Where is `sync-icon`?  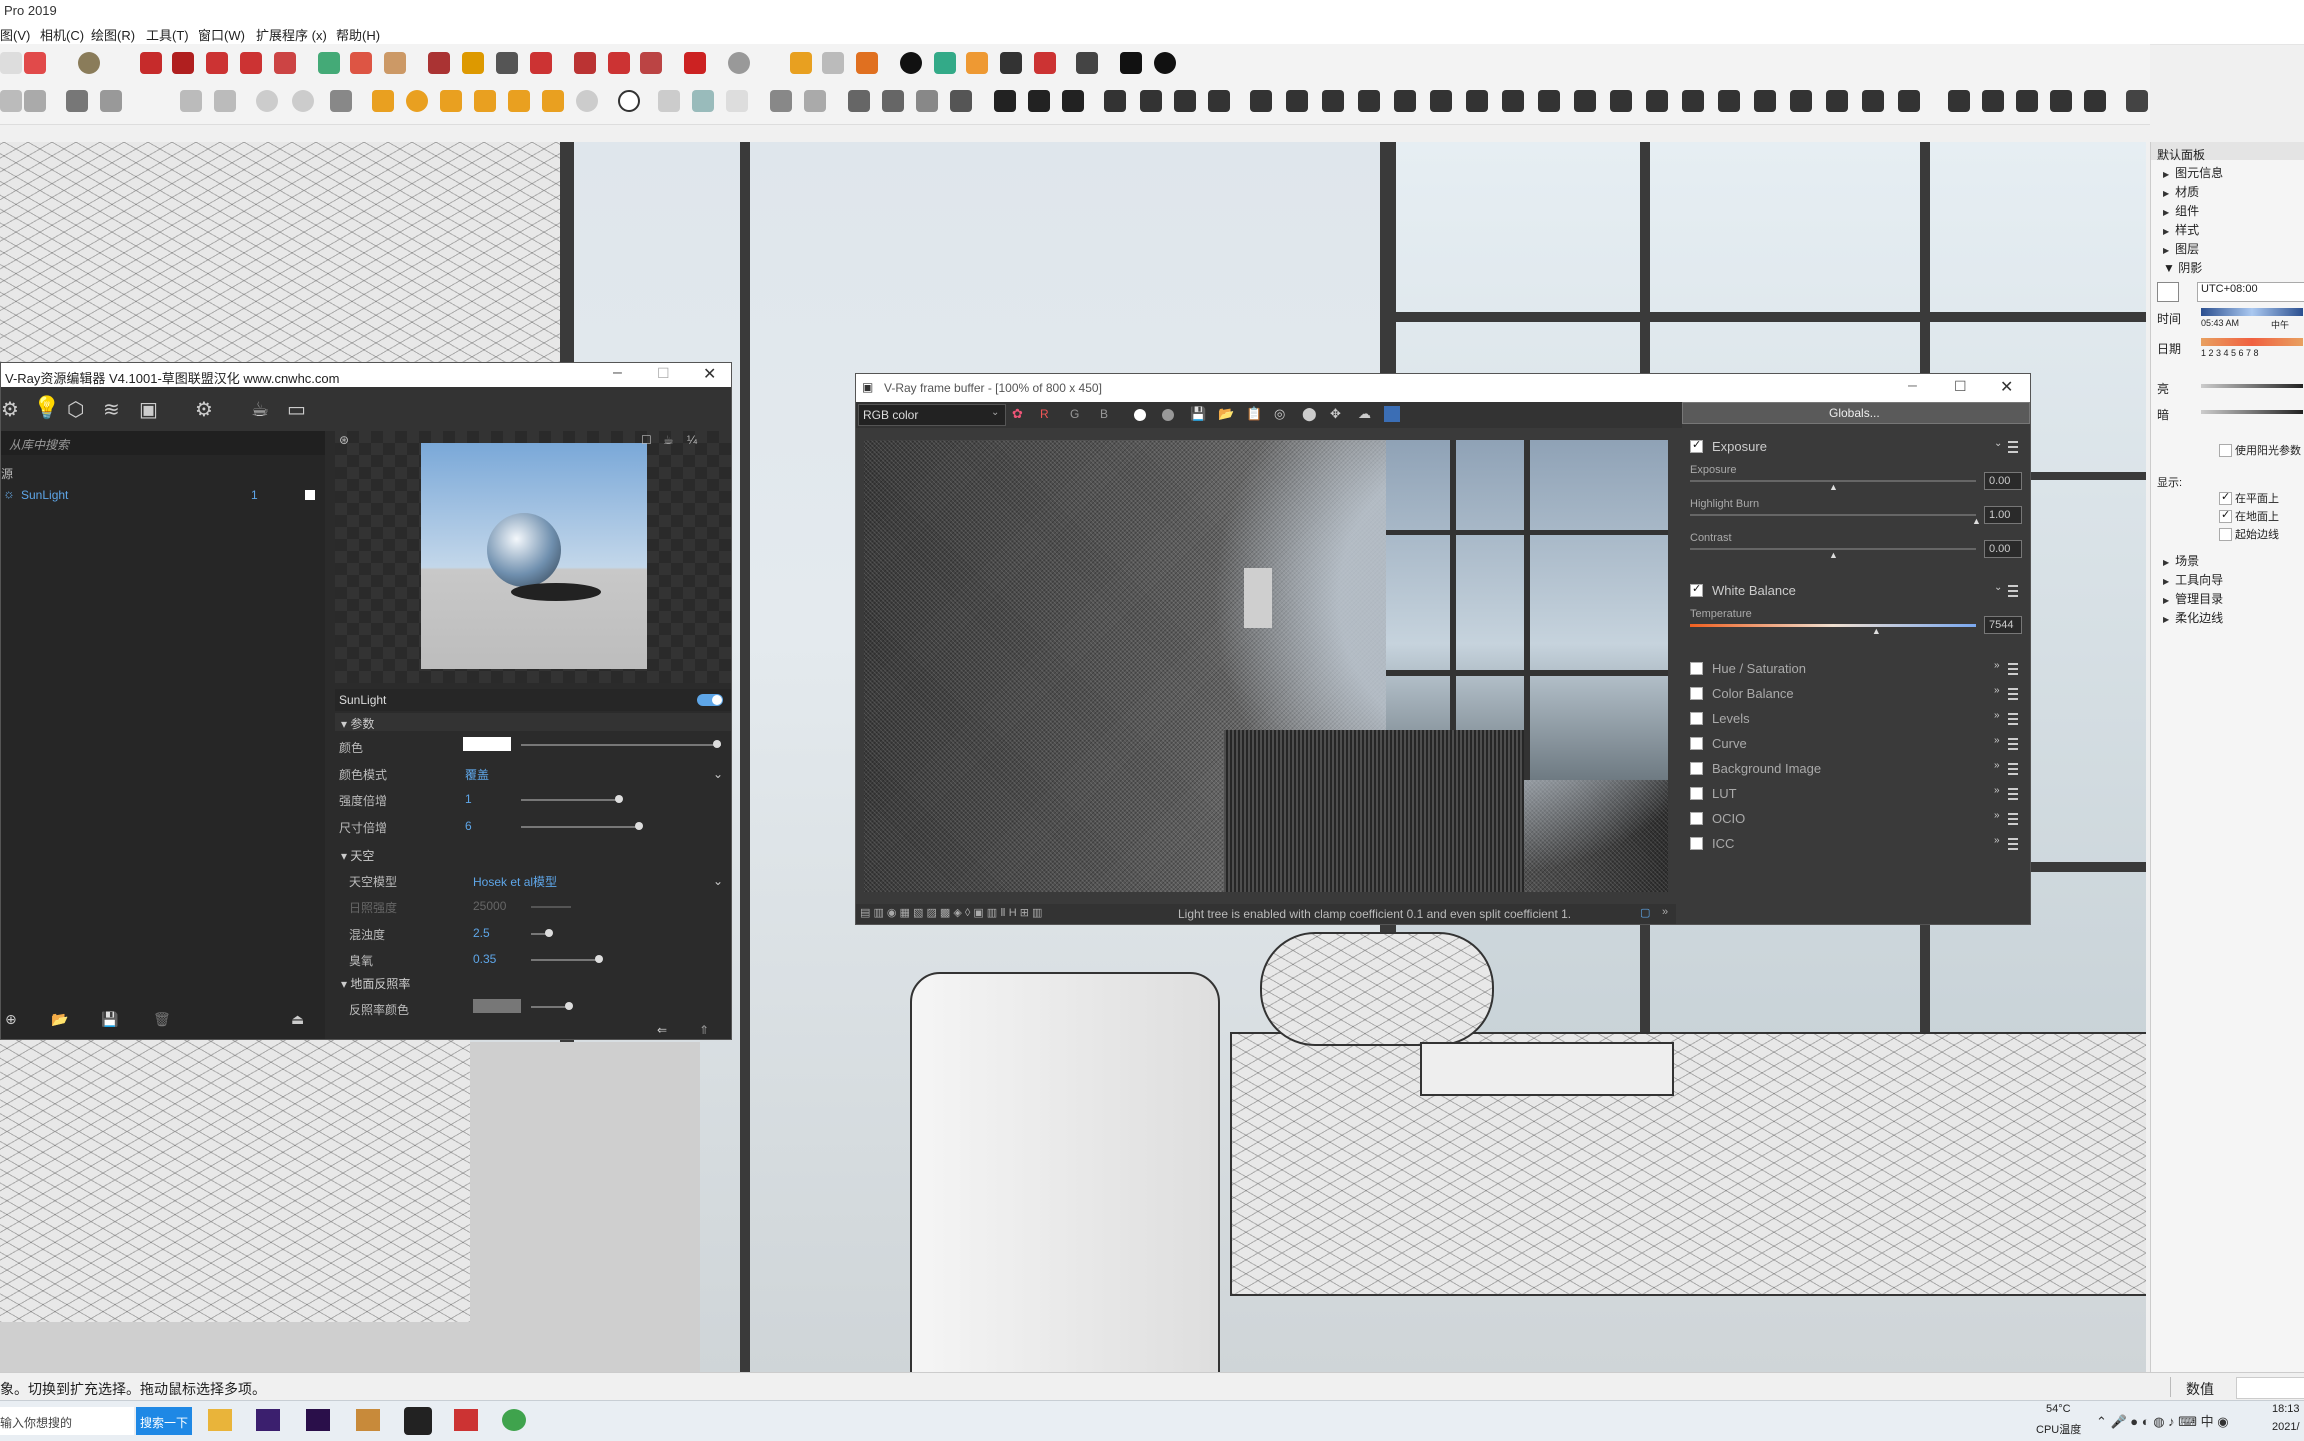 sync-icon is located at coordinates (833, 63).